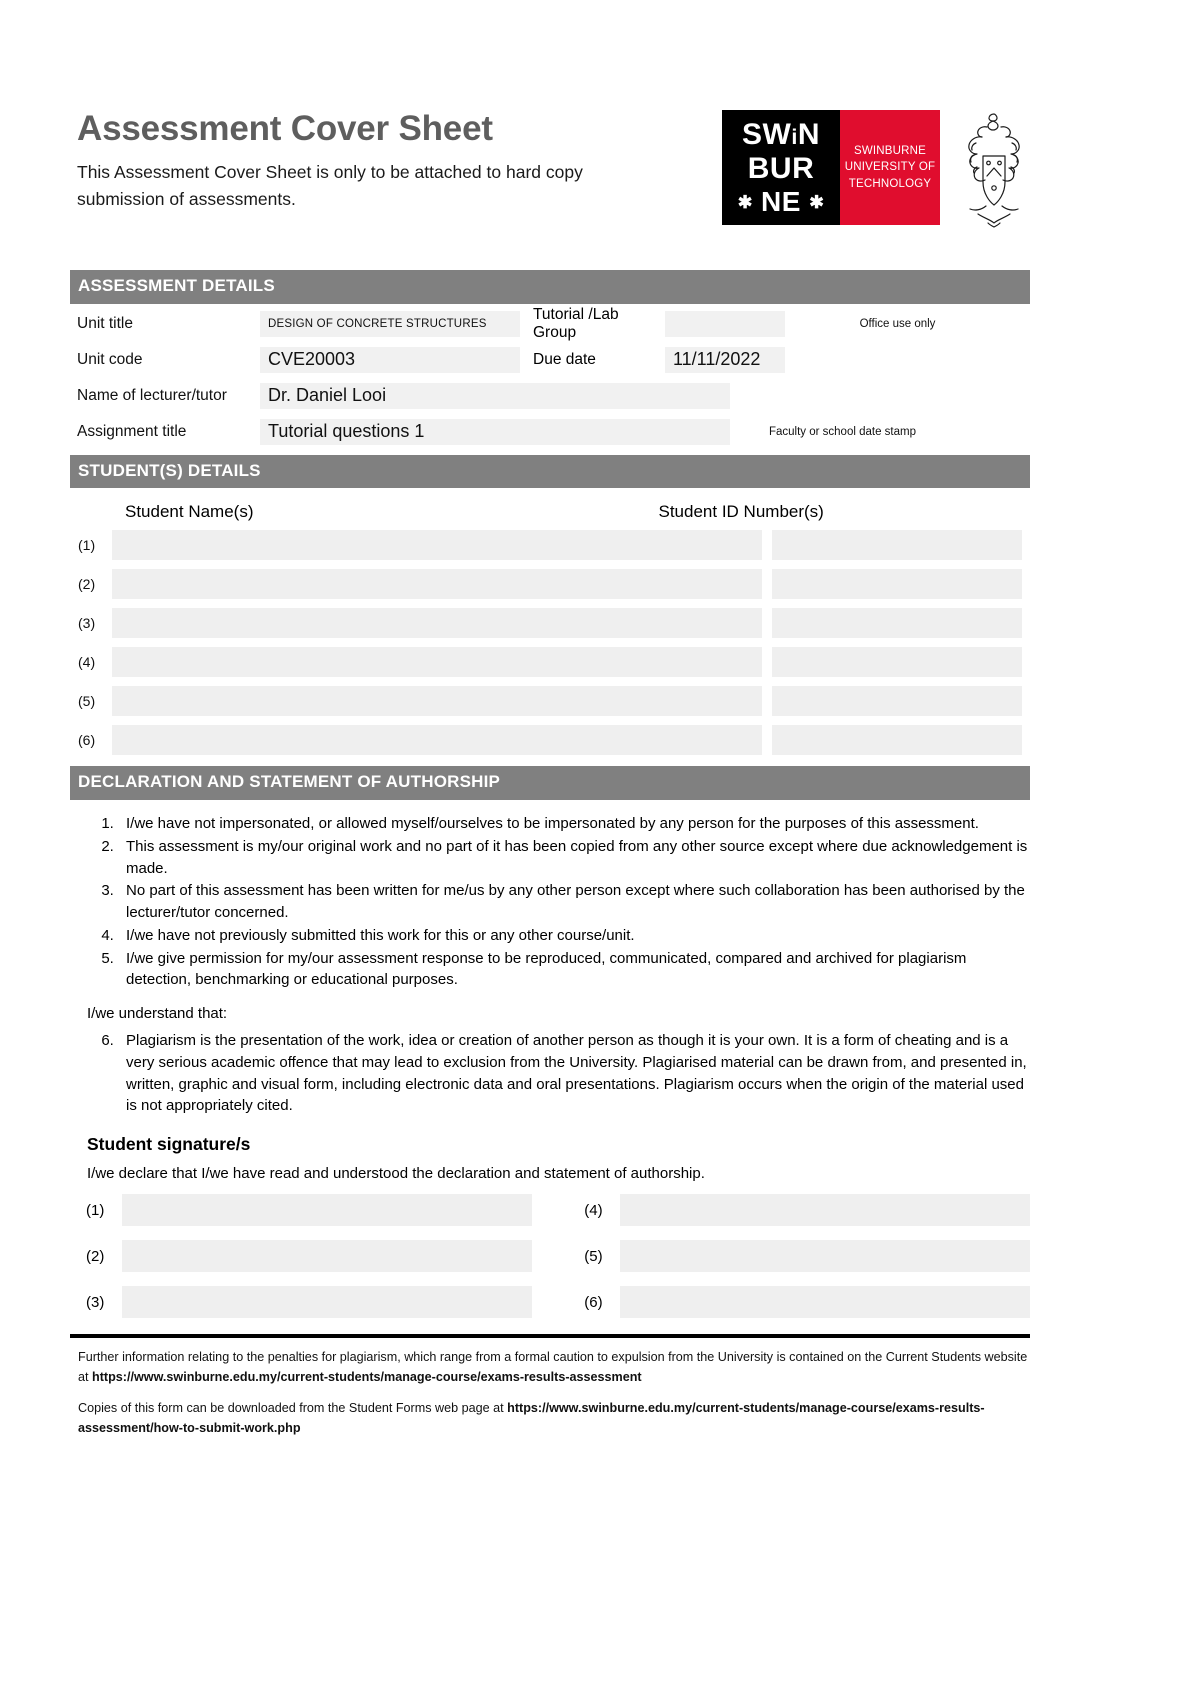 The image size is (1200, 1697). I want to click on table-row: (1), so click(550, 545).